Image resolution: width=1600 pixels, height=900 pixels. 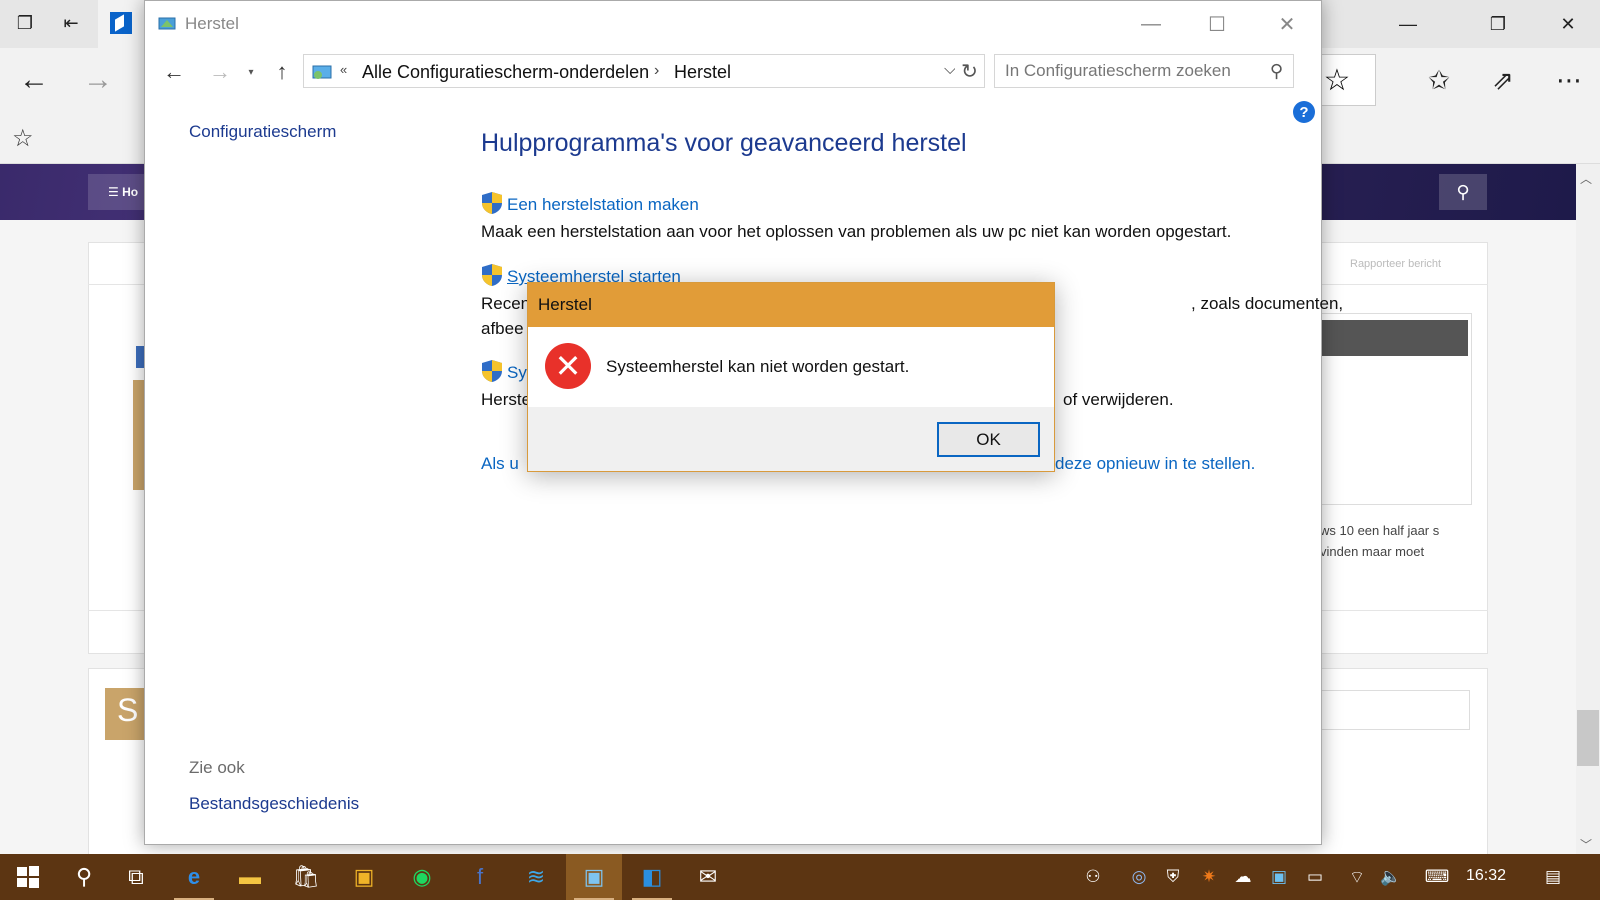 What do you see at coordinates (220, 72) in the screenshot?
I see `forward-button: →` at bounding box center [220, 72].